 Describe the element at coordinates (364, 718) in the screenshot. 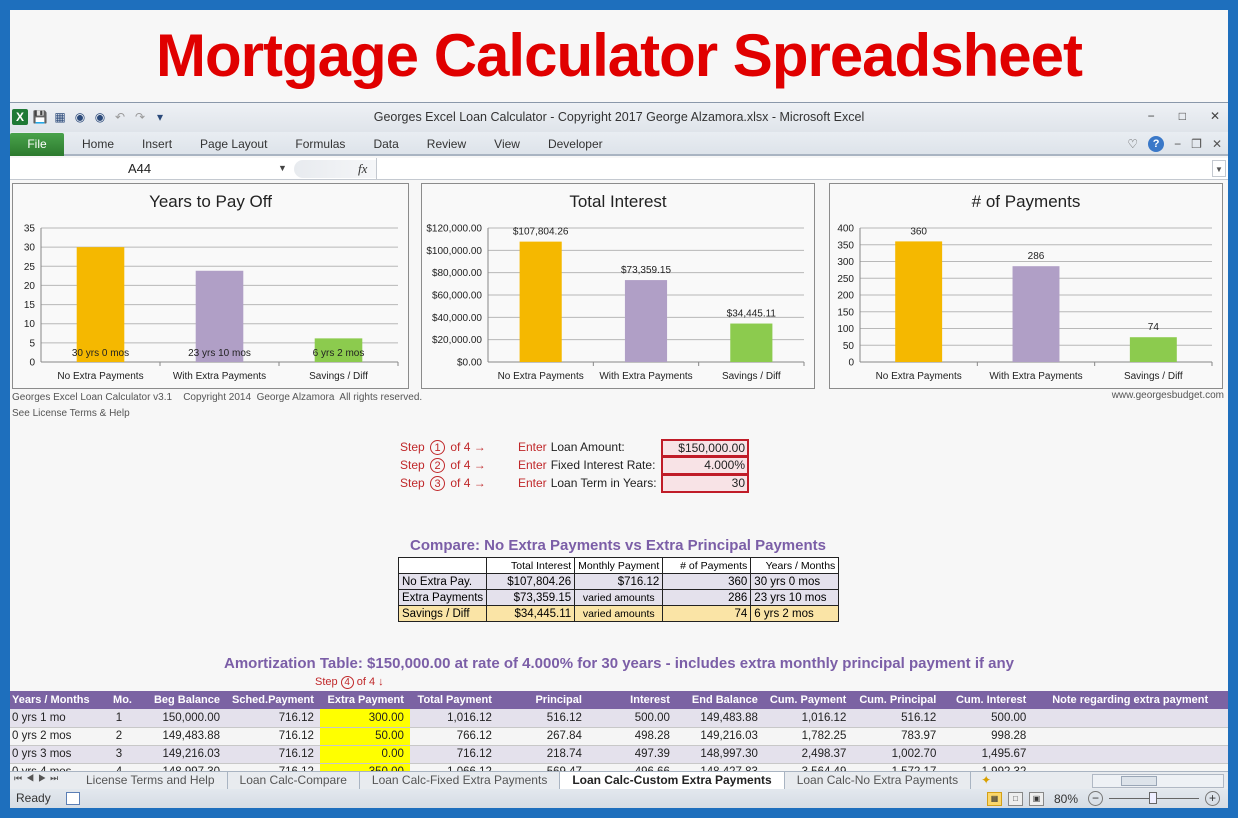

I see `extra-payment-cell: 300.00` at that location.